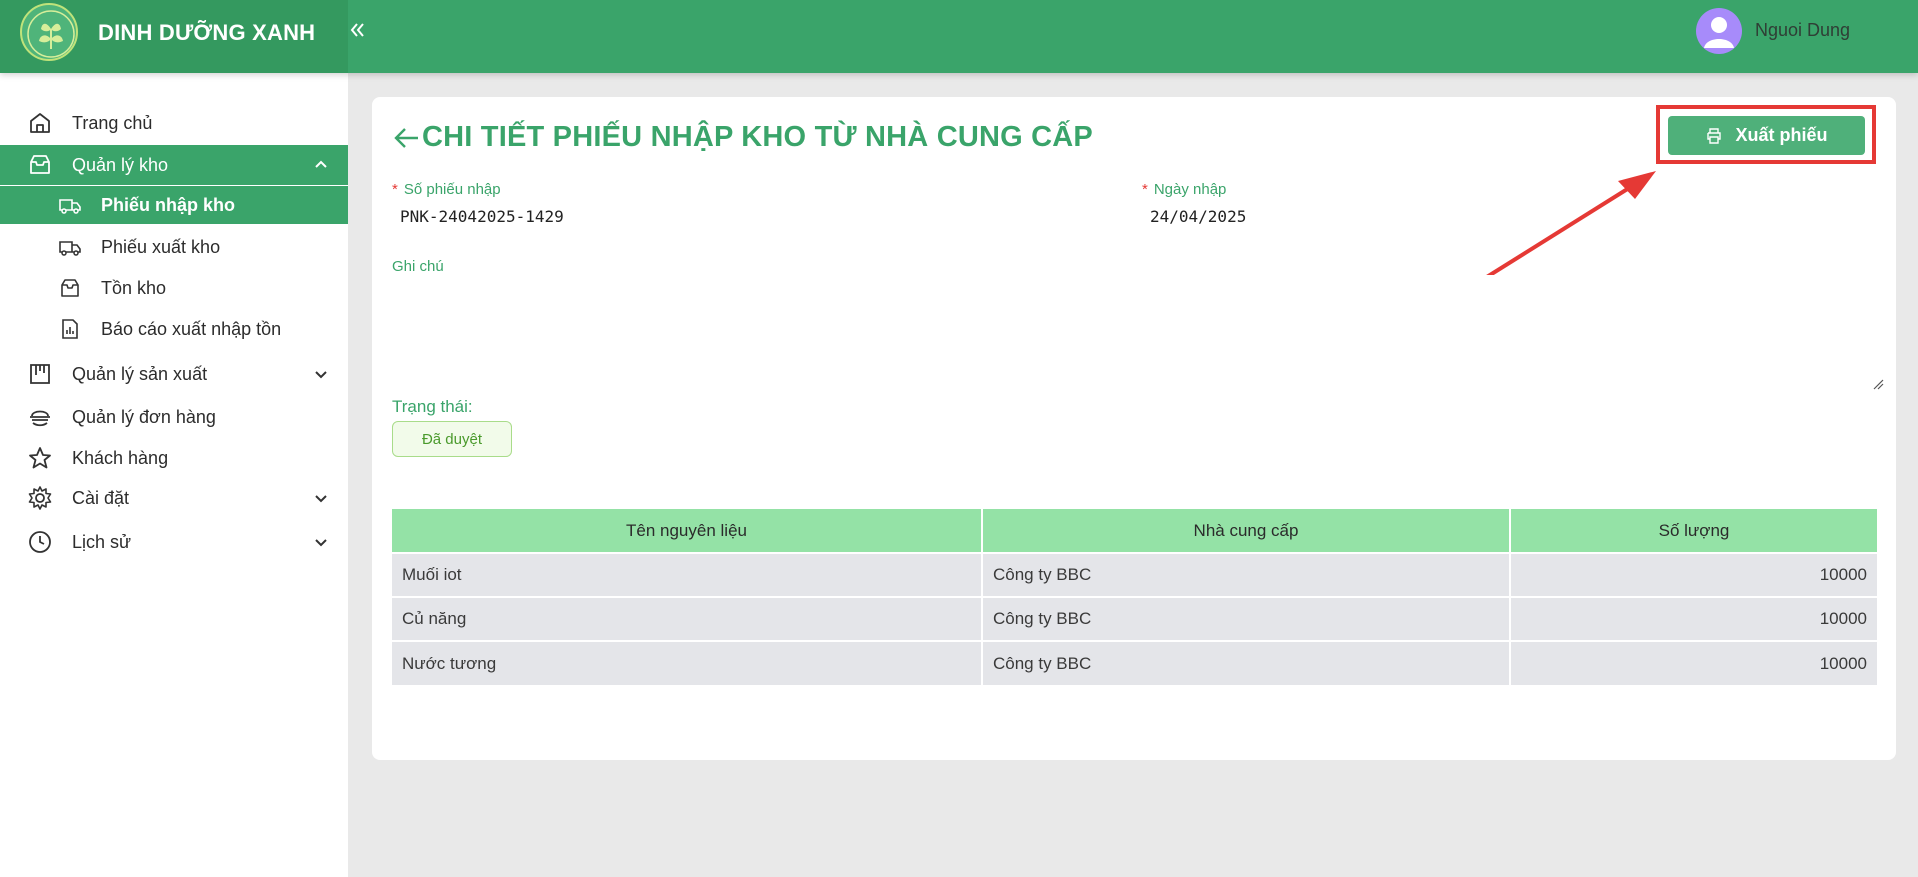 The width and height of the screenshot is (1918, 877). Describe the element at coordinates (452, 439) in the screenshot. I see `status-badge: Đã duyệt` at that location.